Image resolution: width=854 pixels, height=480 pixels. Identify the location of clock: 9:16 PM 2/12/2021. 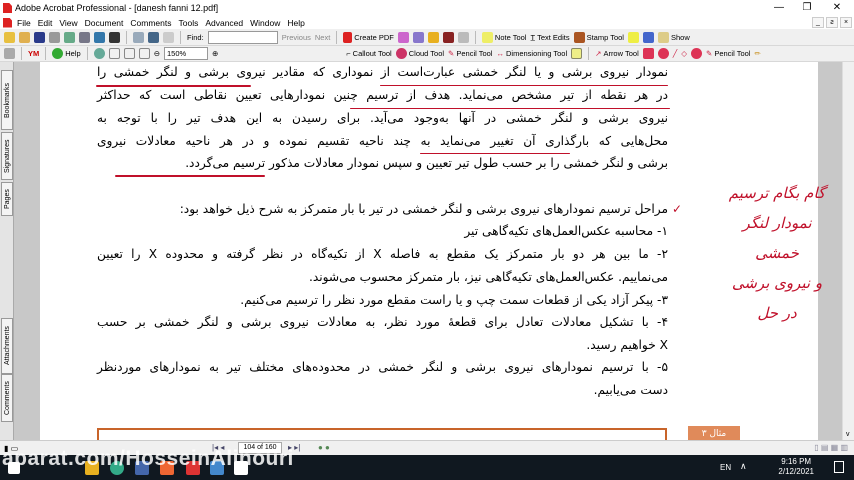
(796, 467).